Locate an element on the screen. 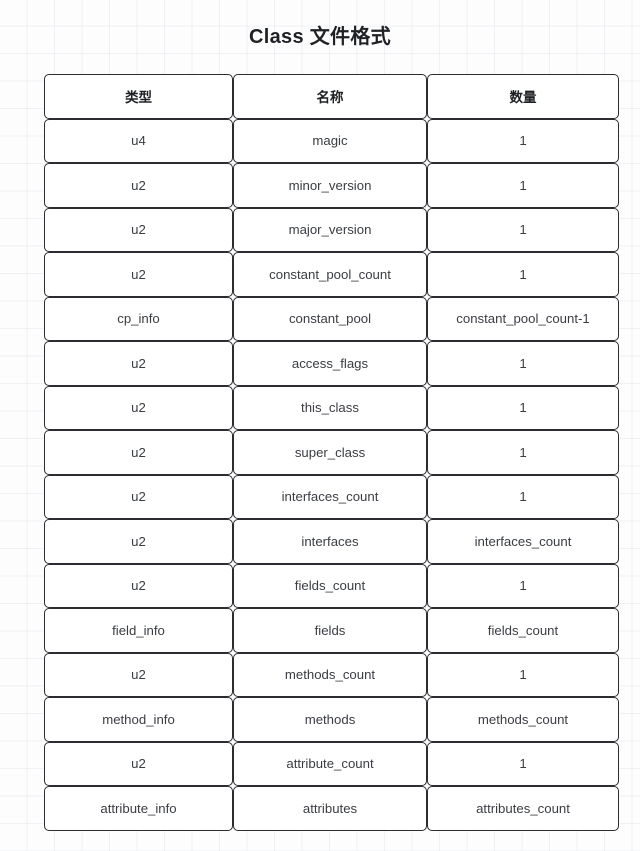 The width and height of the screenshot is (640, 851). table-row: u2 this_class 1 is located at coordinates (331, 407).